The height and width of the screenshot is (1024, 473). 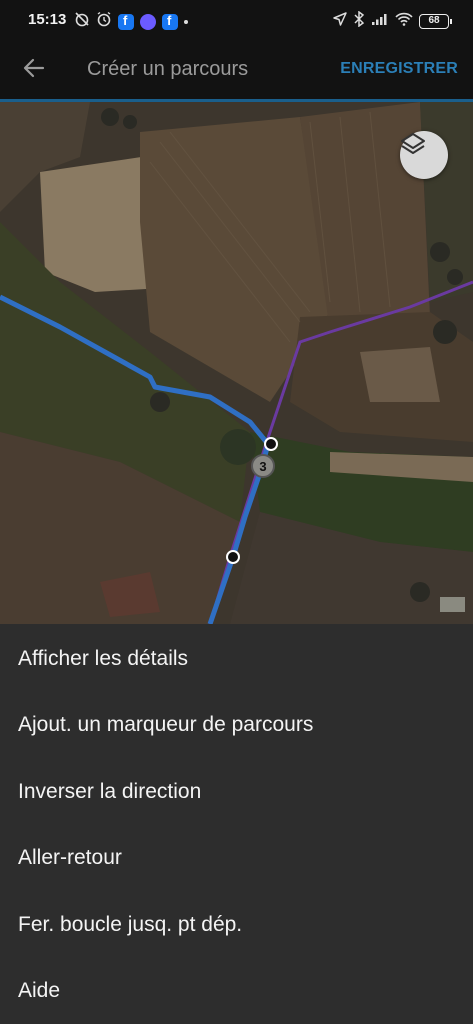 I want to click on menu-item-label: Afficher les détails, so click(x=103, y=658).